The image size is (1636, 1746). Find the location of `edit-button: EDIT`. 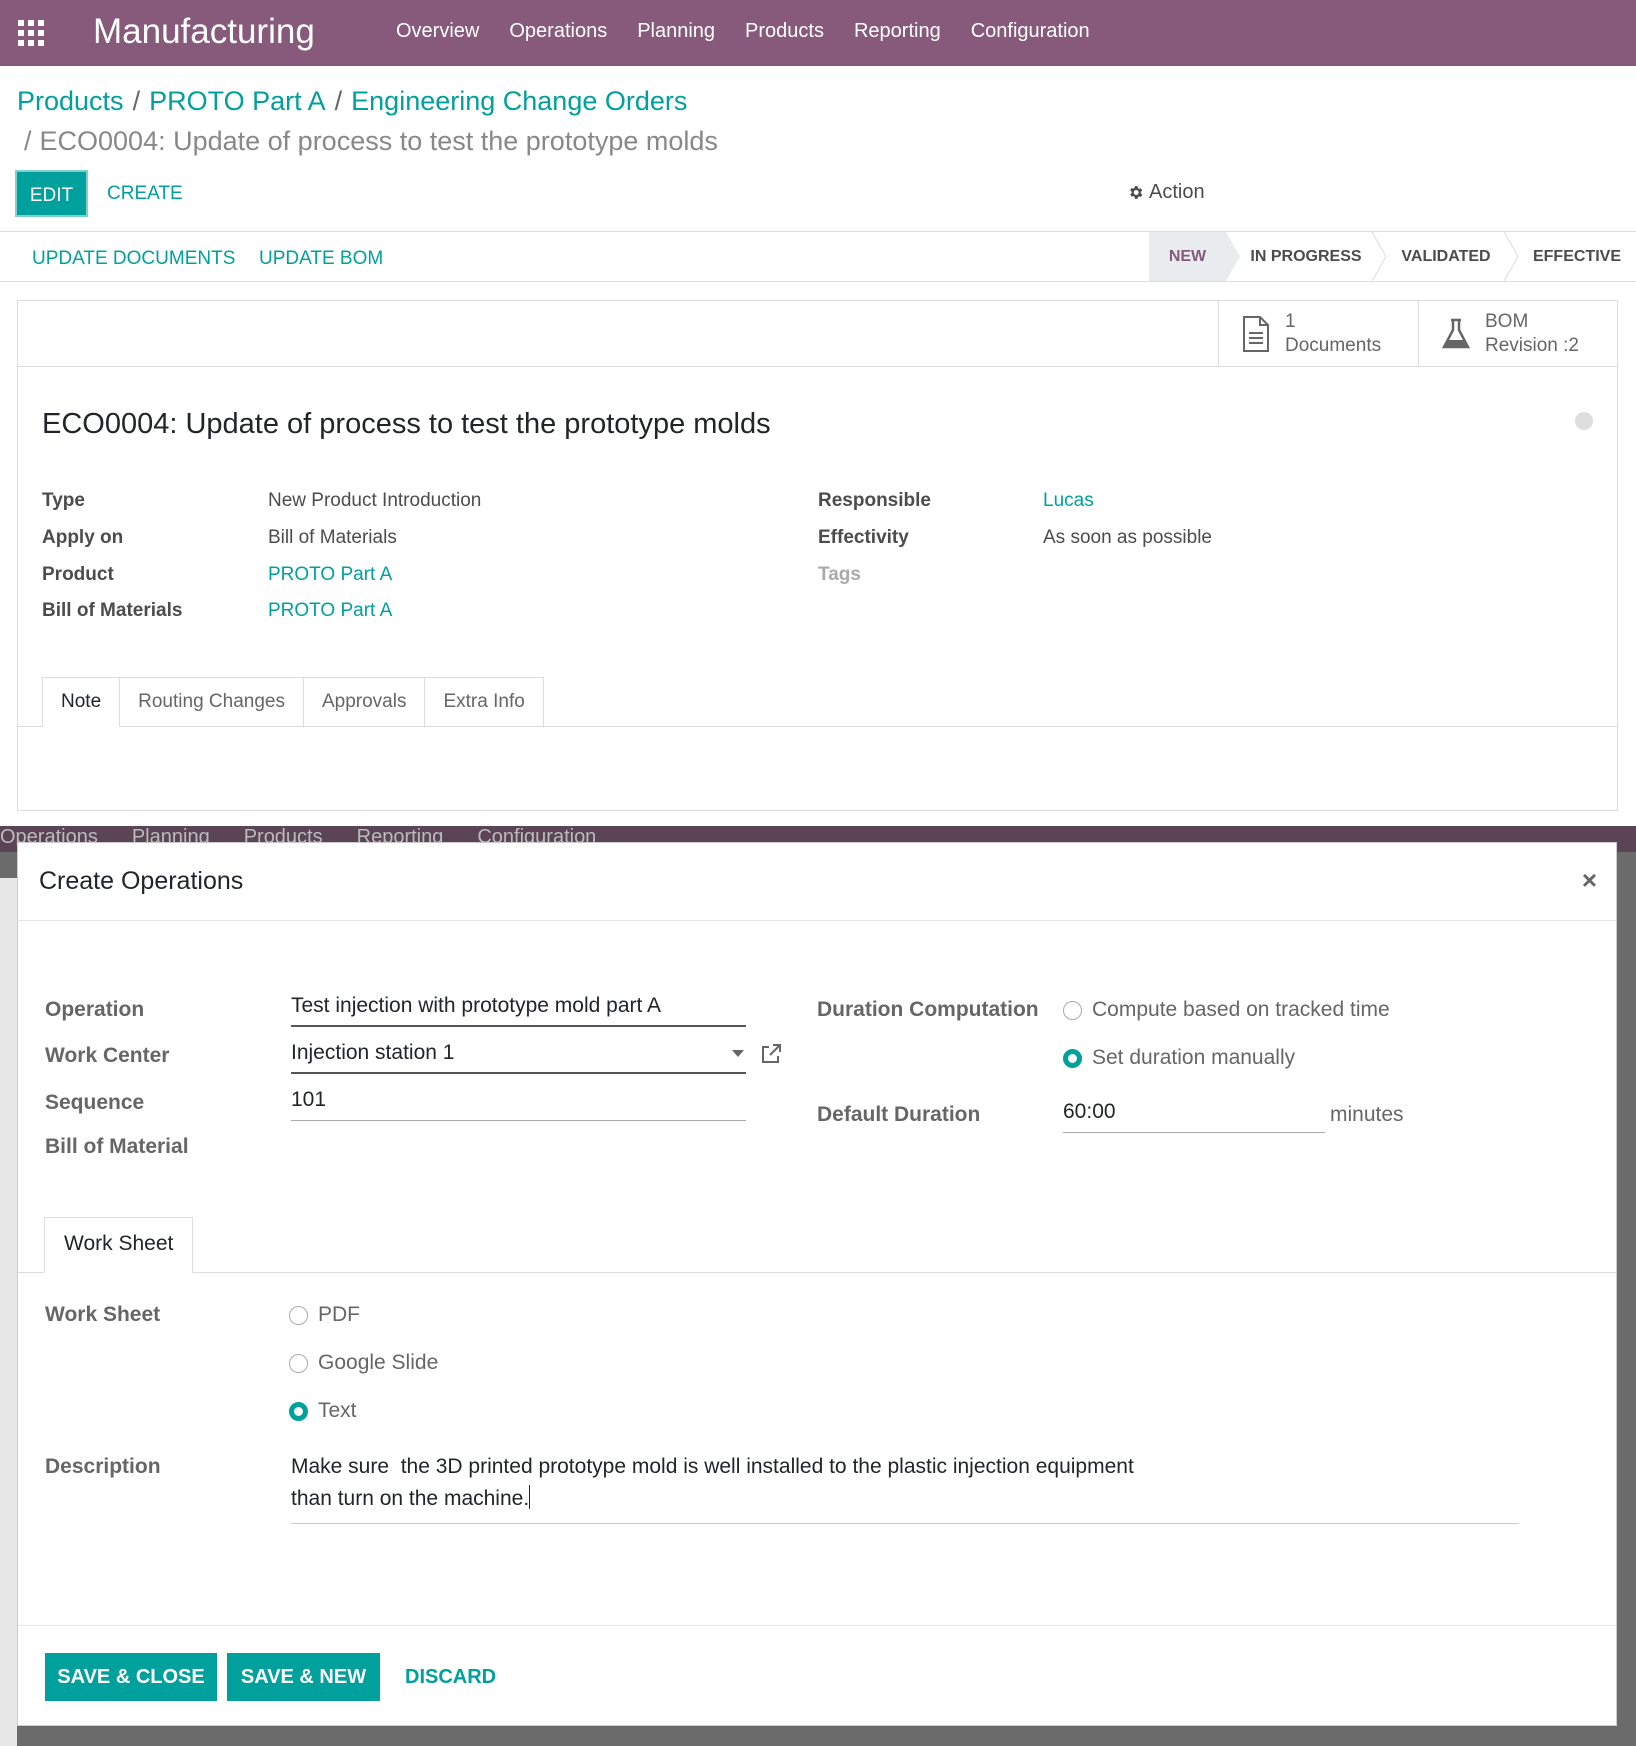

edit-button: EDIT is located at coordinates (51, 193).